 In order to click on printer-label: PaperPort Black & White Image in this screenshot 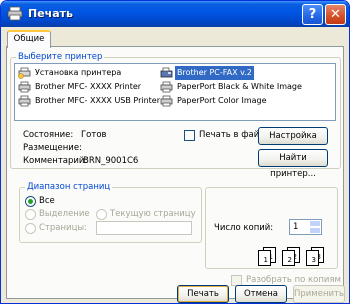, I will do `click(239, 86)`.